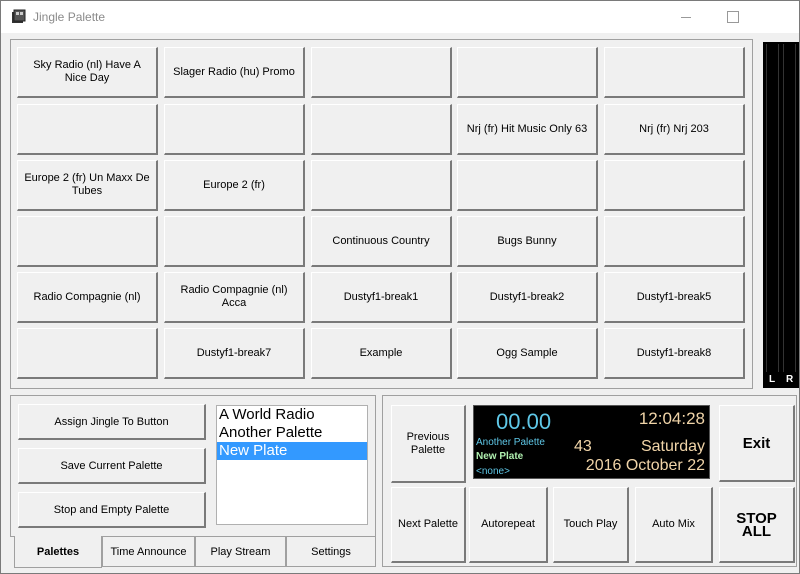 The height and width of the screenshot is (574, 800). I want to click on previous-palette-button: Previous Palette, so click(428, 444).